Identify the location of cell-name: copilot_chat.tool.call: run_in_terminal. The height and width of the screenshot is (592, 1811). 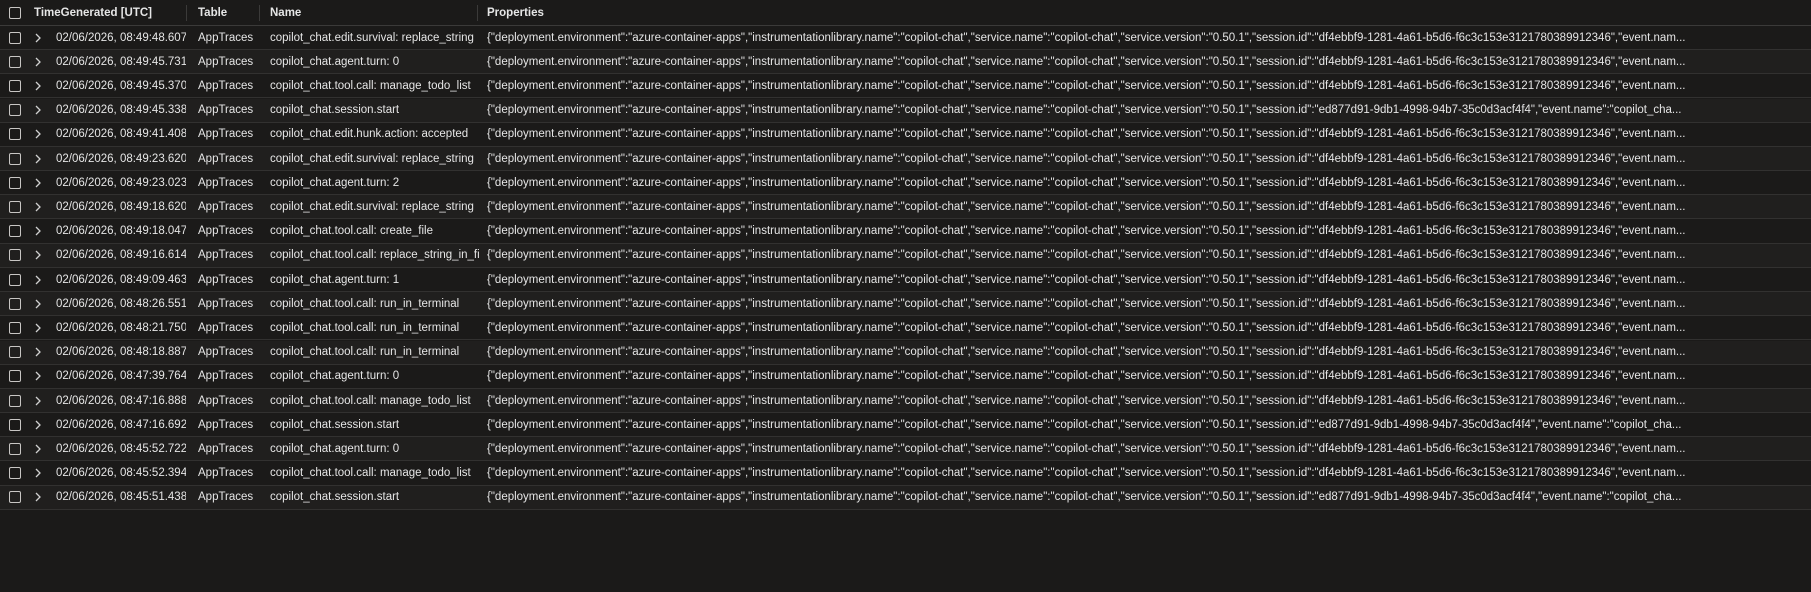
(365, 327).